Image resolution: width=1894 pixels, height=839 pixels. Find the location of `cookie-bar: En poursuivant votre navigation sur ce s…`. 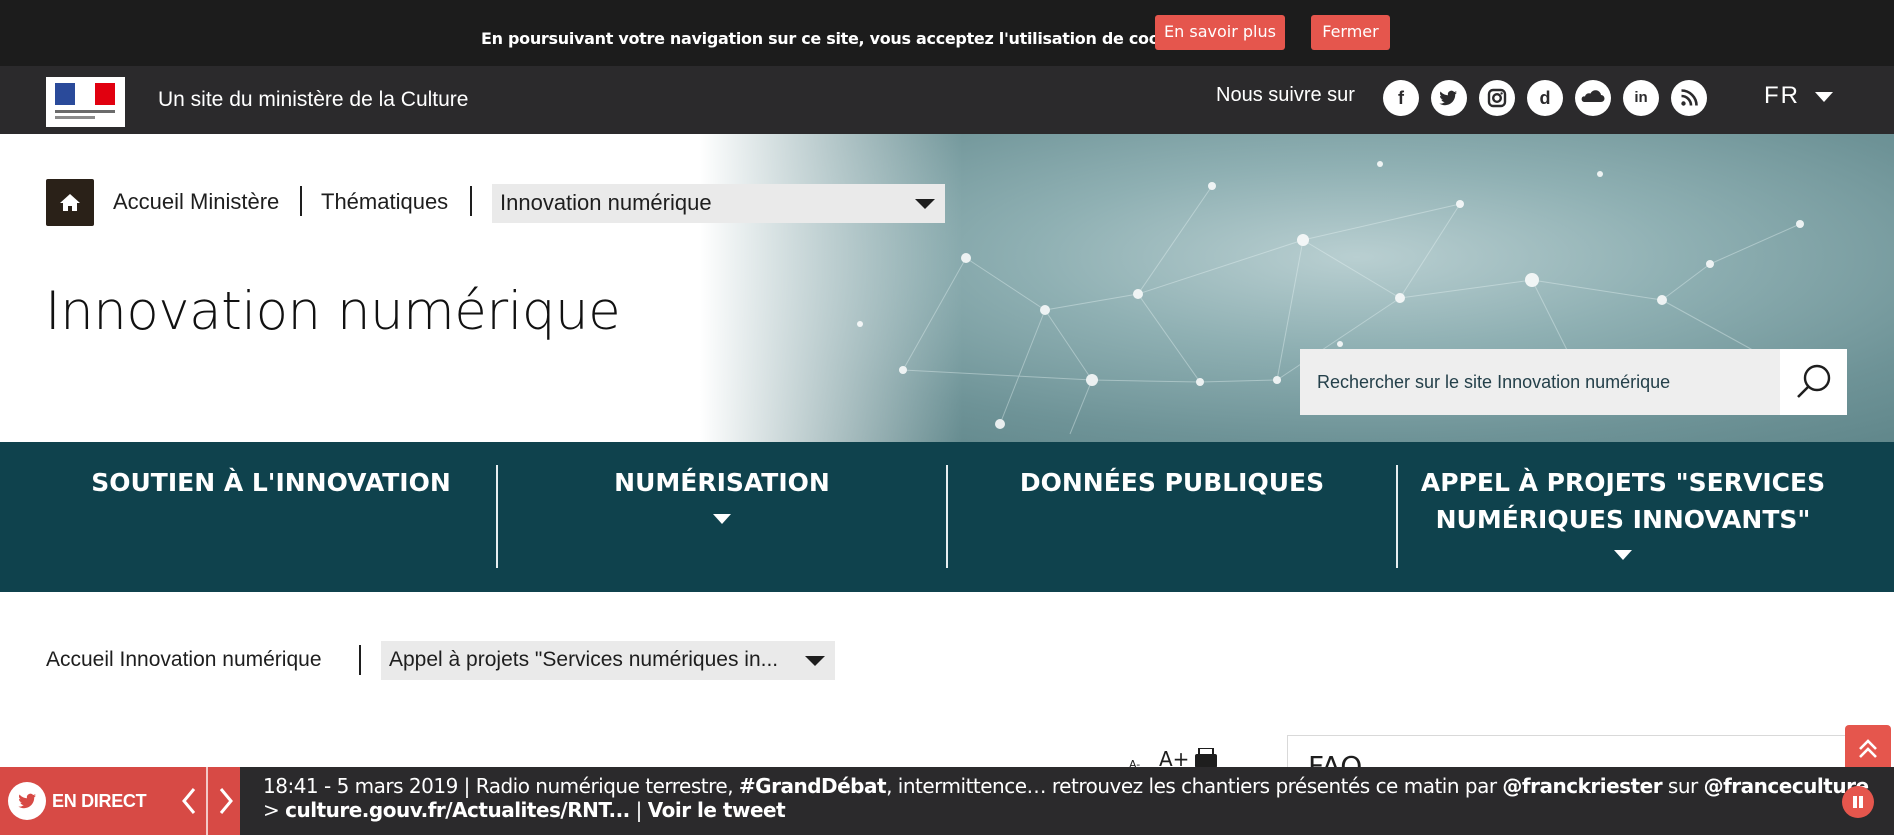

cookie-bar: En poursuivant votre navigation sur ce s… is located at coordinates (947, 33).